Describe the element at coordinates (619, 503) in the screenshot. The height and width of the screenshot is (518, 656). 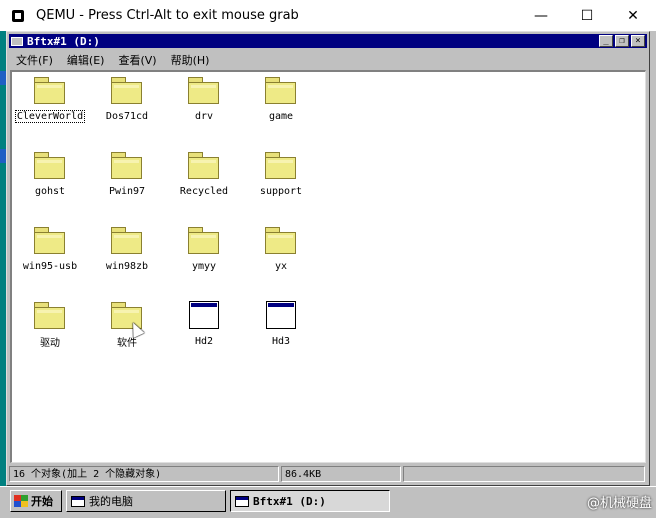
I see `watermark-text: @机械硬盘` at that location.